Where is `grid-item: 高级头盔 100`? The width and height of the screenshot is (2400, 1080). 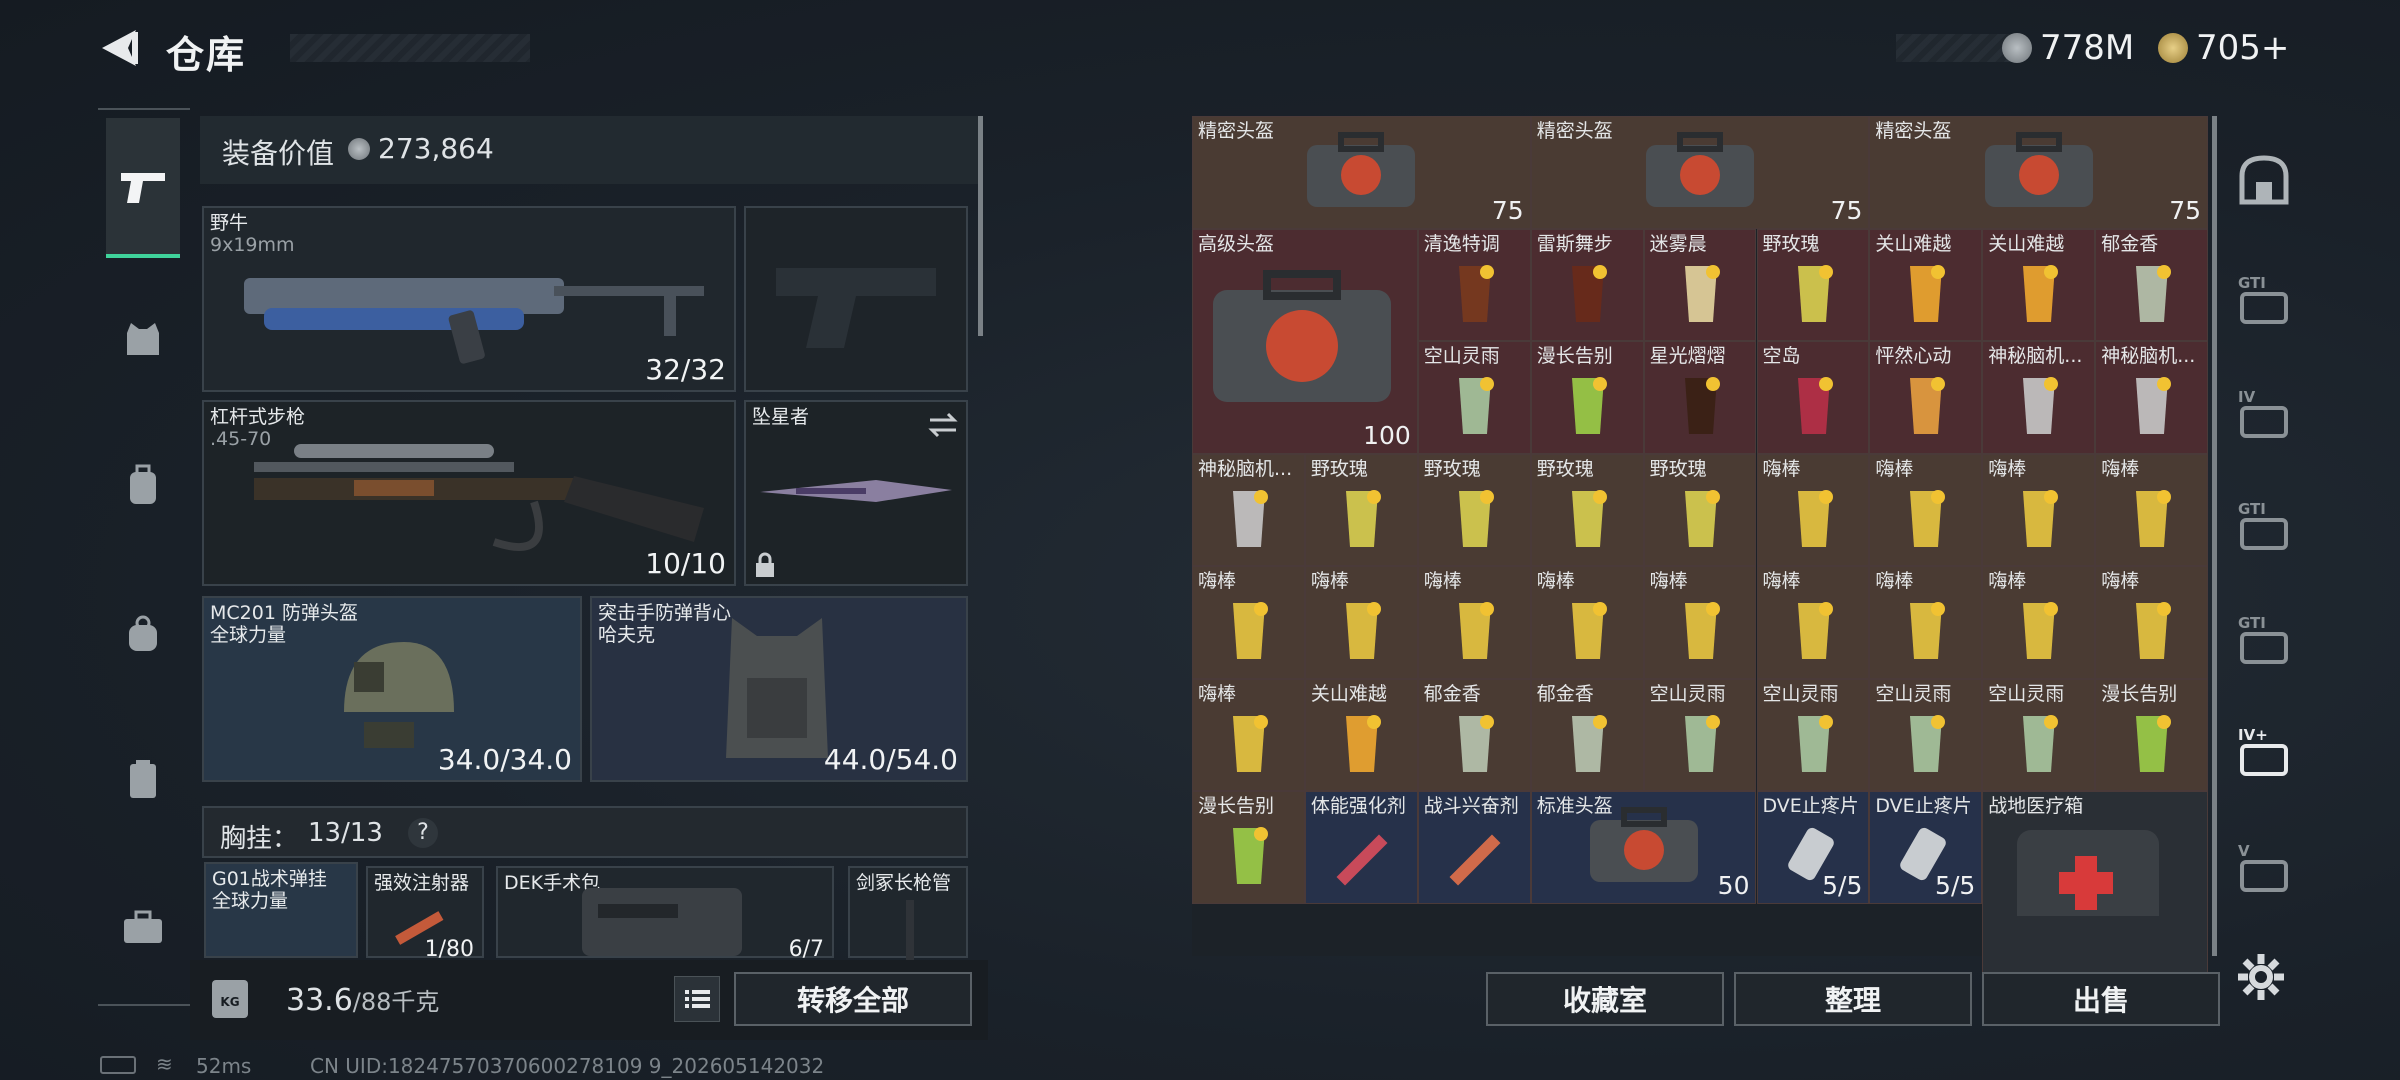
grid-item: 高级头盔 100 is located at coordinates (1305, 341).